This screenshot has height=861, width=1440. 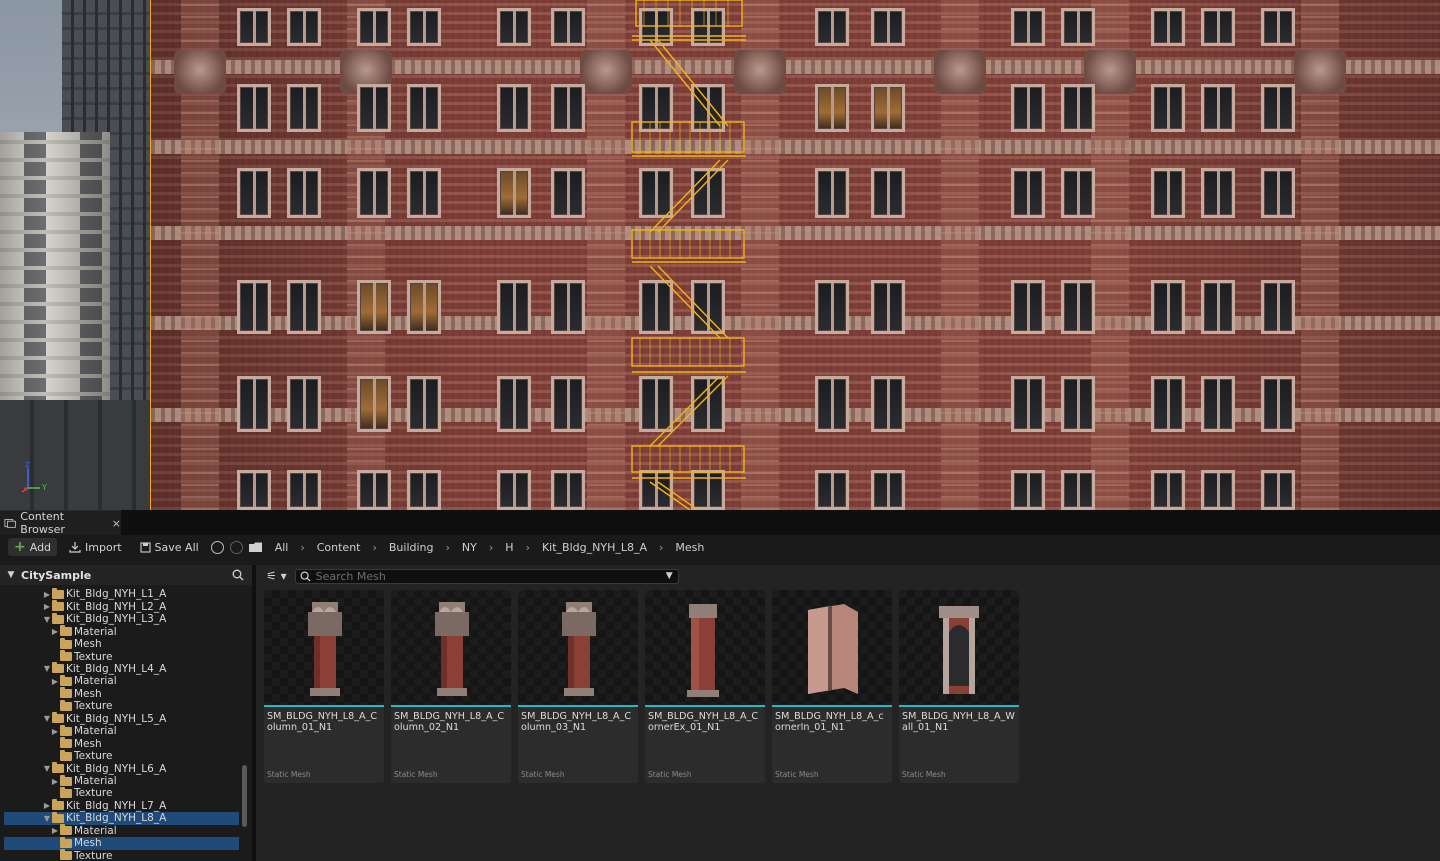 What do you see at coordinates (122, 606) in the screenshot?
I see `tree-item: ▶ Kit_Bldg_NYH_L2_A` at bounding box center [122, 606].